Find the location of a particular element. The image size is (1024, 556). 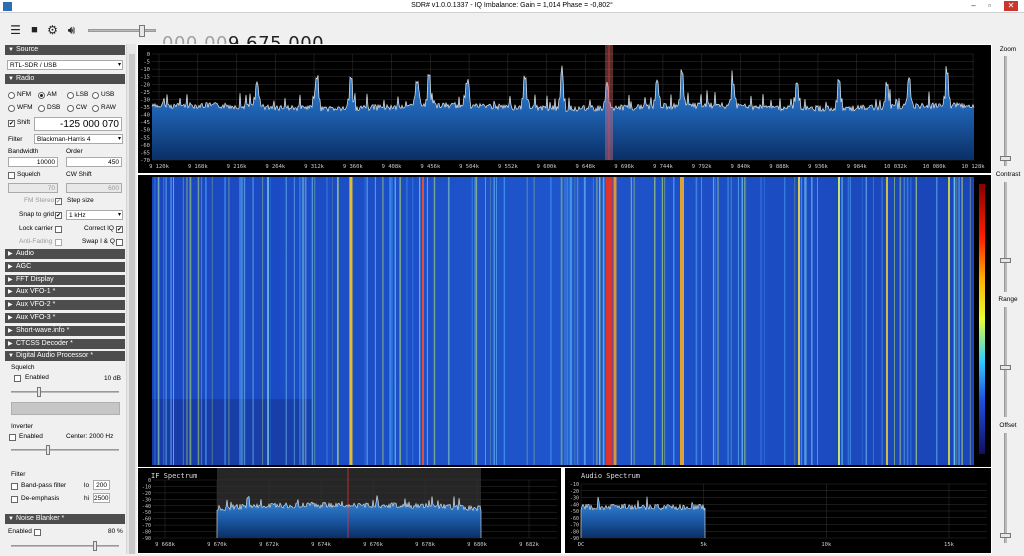

order-input: 450 is located at coordinates (94, 162).